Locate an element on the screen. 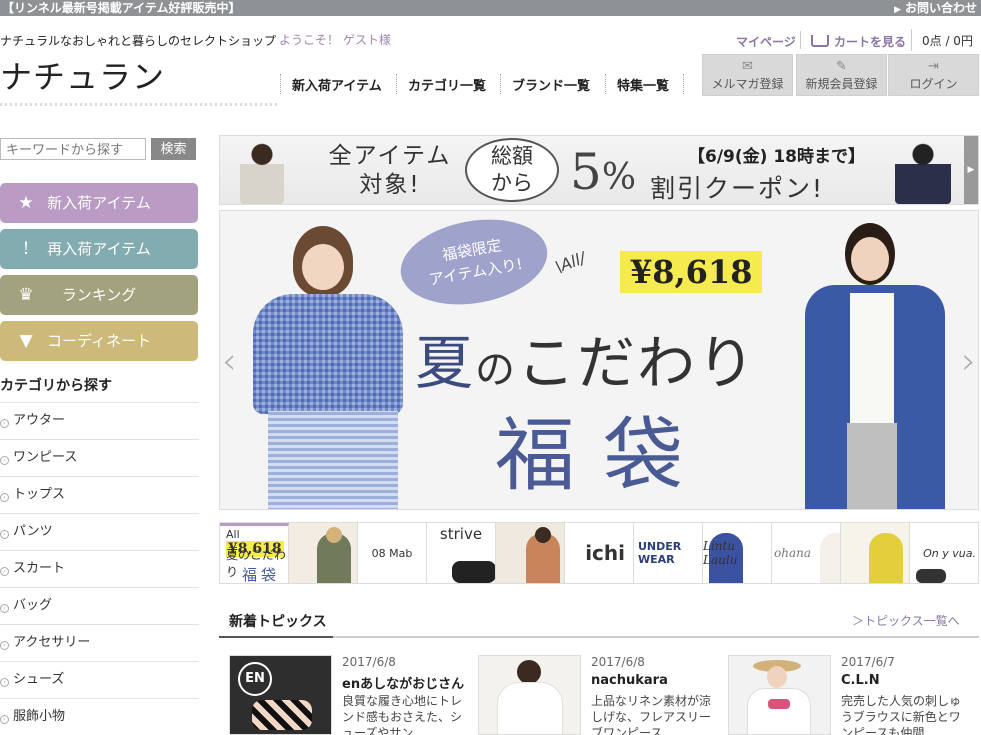 The width and height of the screenshot is (981, 735). topic-brand: enあしながおじさん is located at coordinates (403, 684).